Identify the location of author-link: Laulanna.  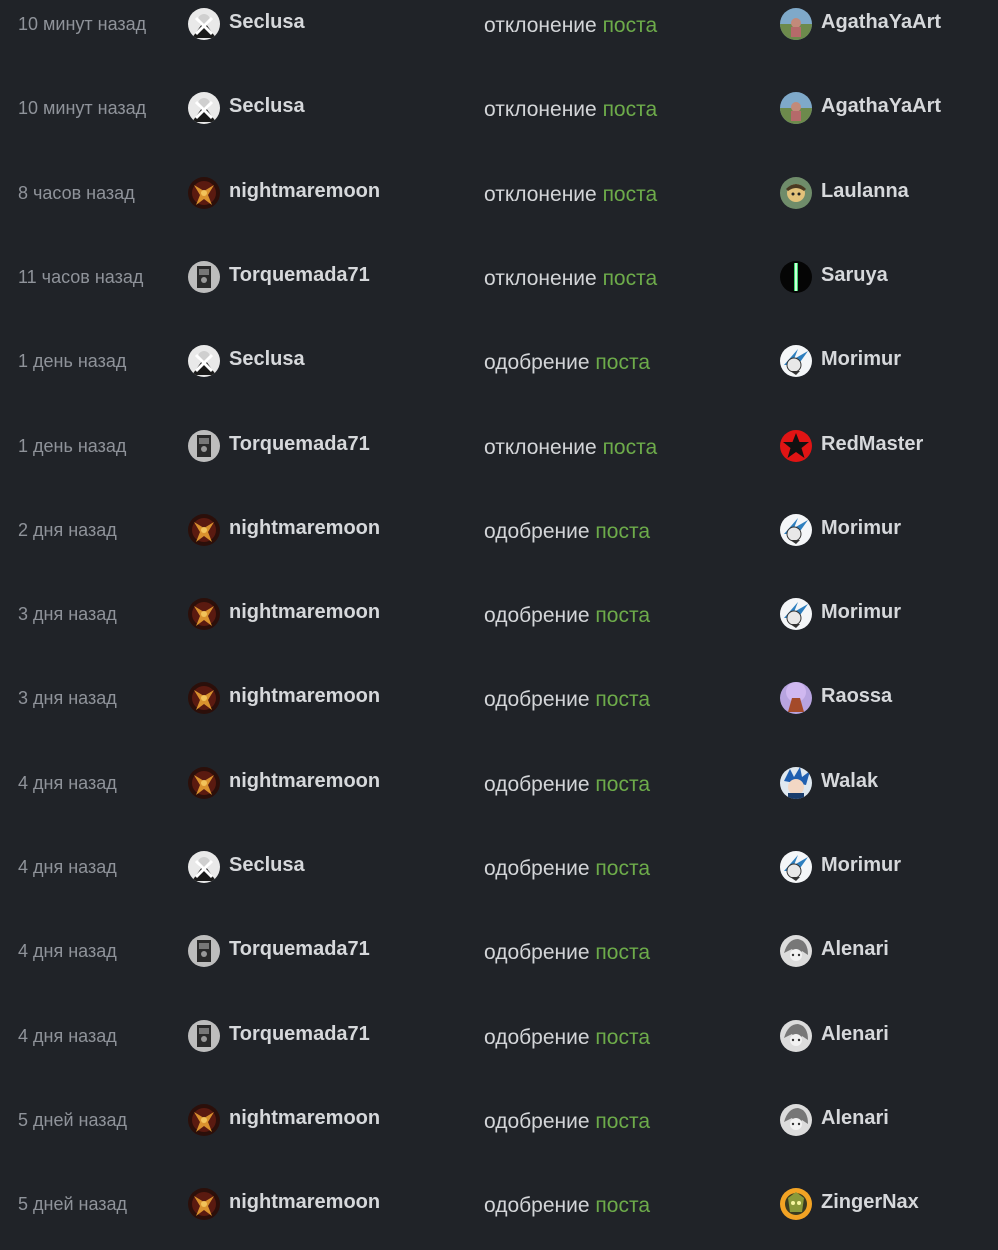
(844, 193).